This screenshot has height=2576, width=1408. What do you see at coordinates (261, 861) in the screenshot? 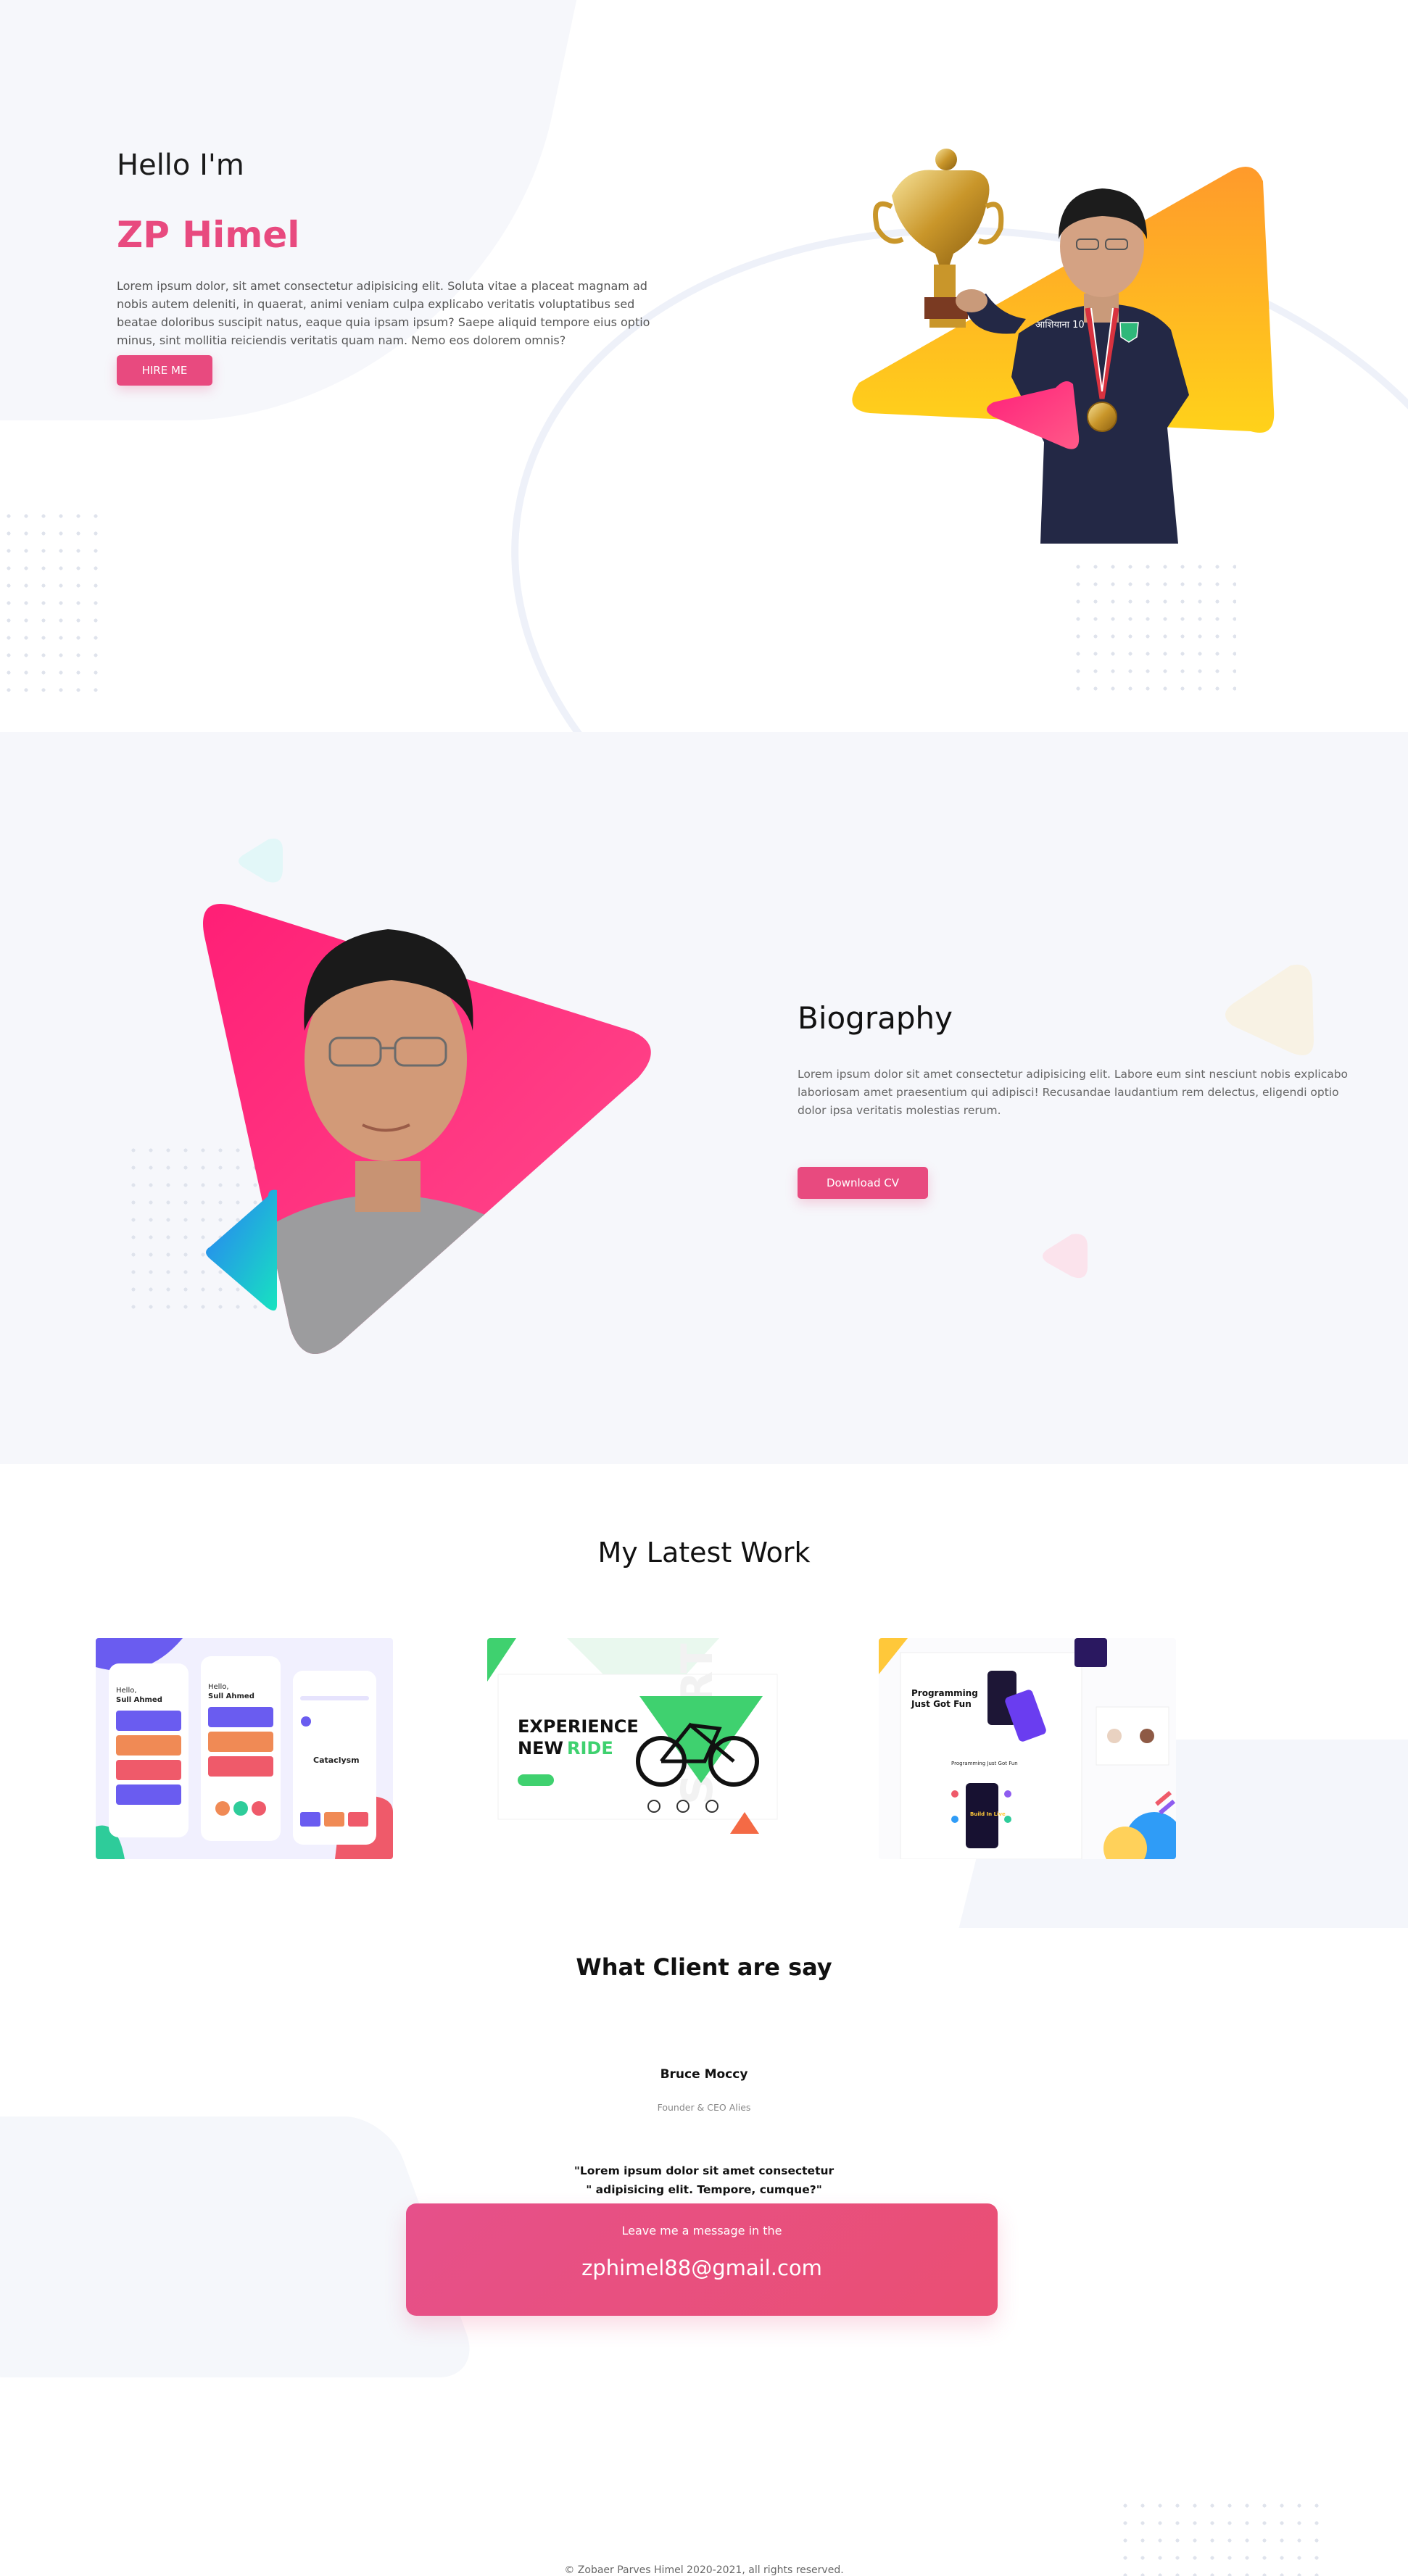
I see `decor-triangle-teal` at bounding box center [261, 861].